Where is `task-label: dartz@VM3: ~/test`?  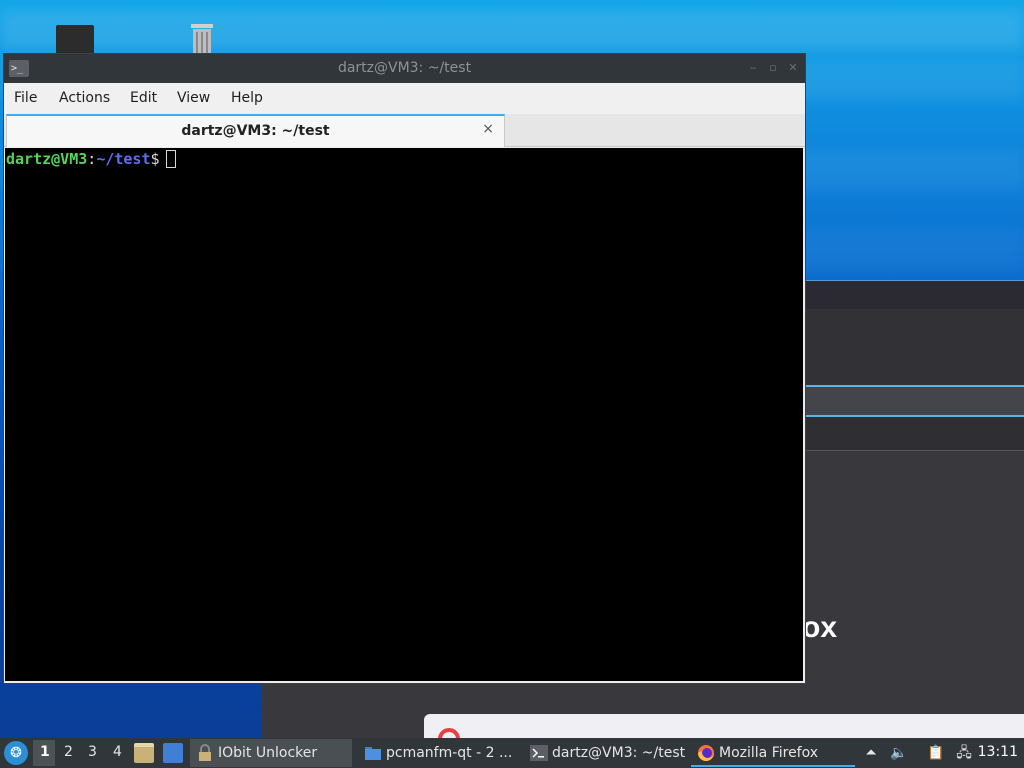 task-label: dartz@VM3: ~/test is located at coordinates (619, 753).